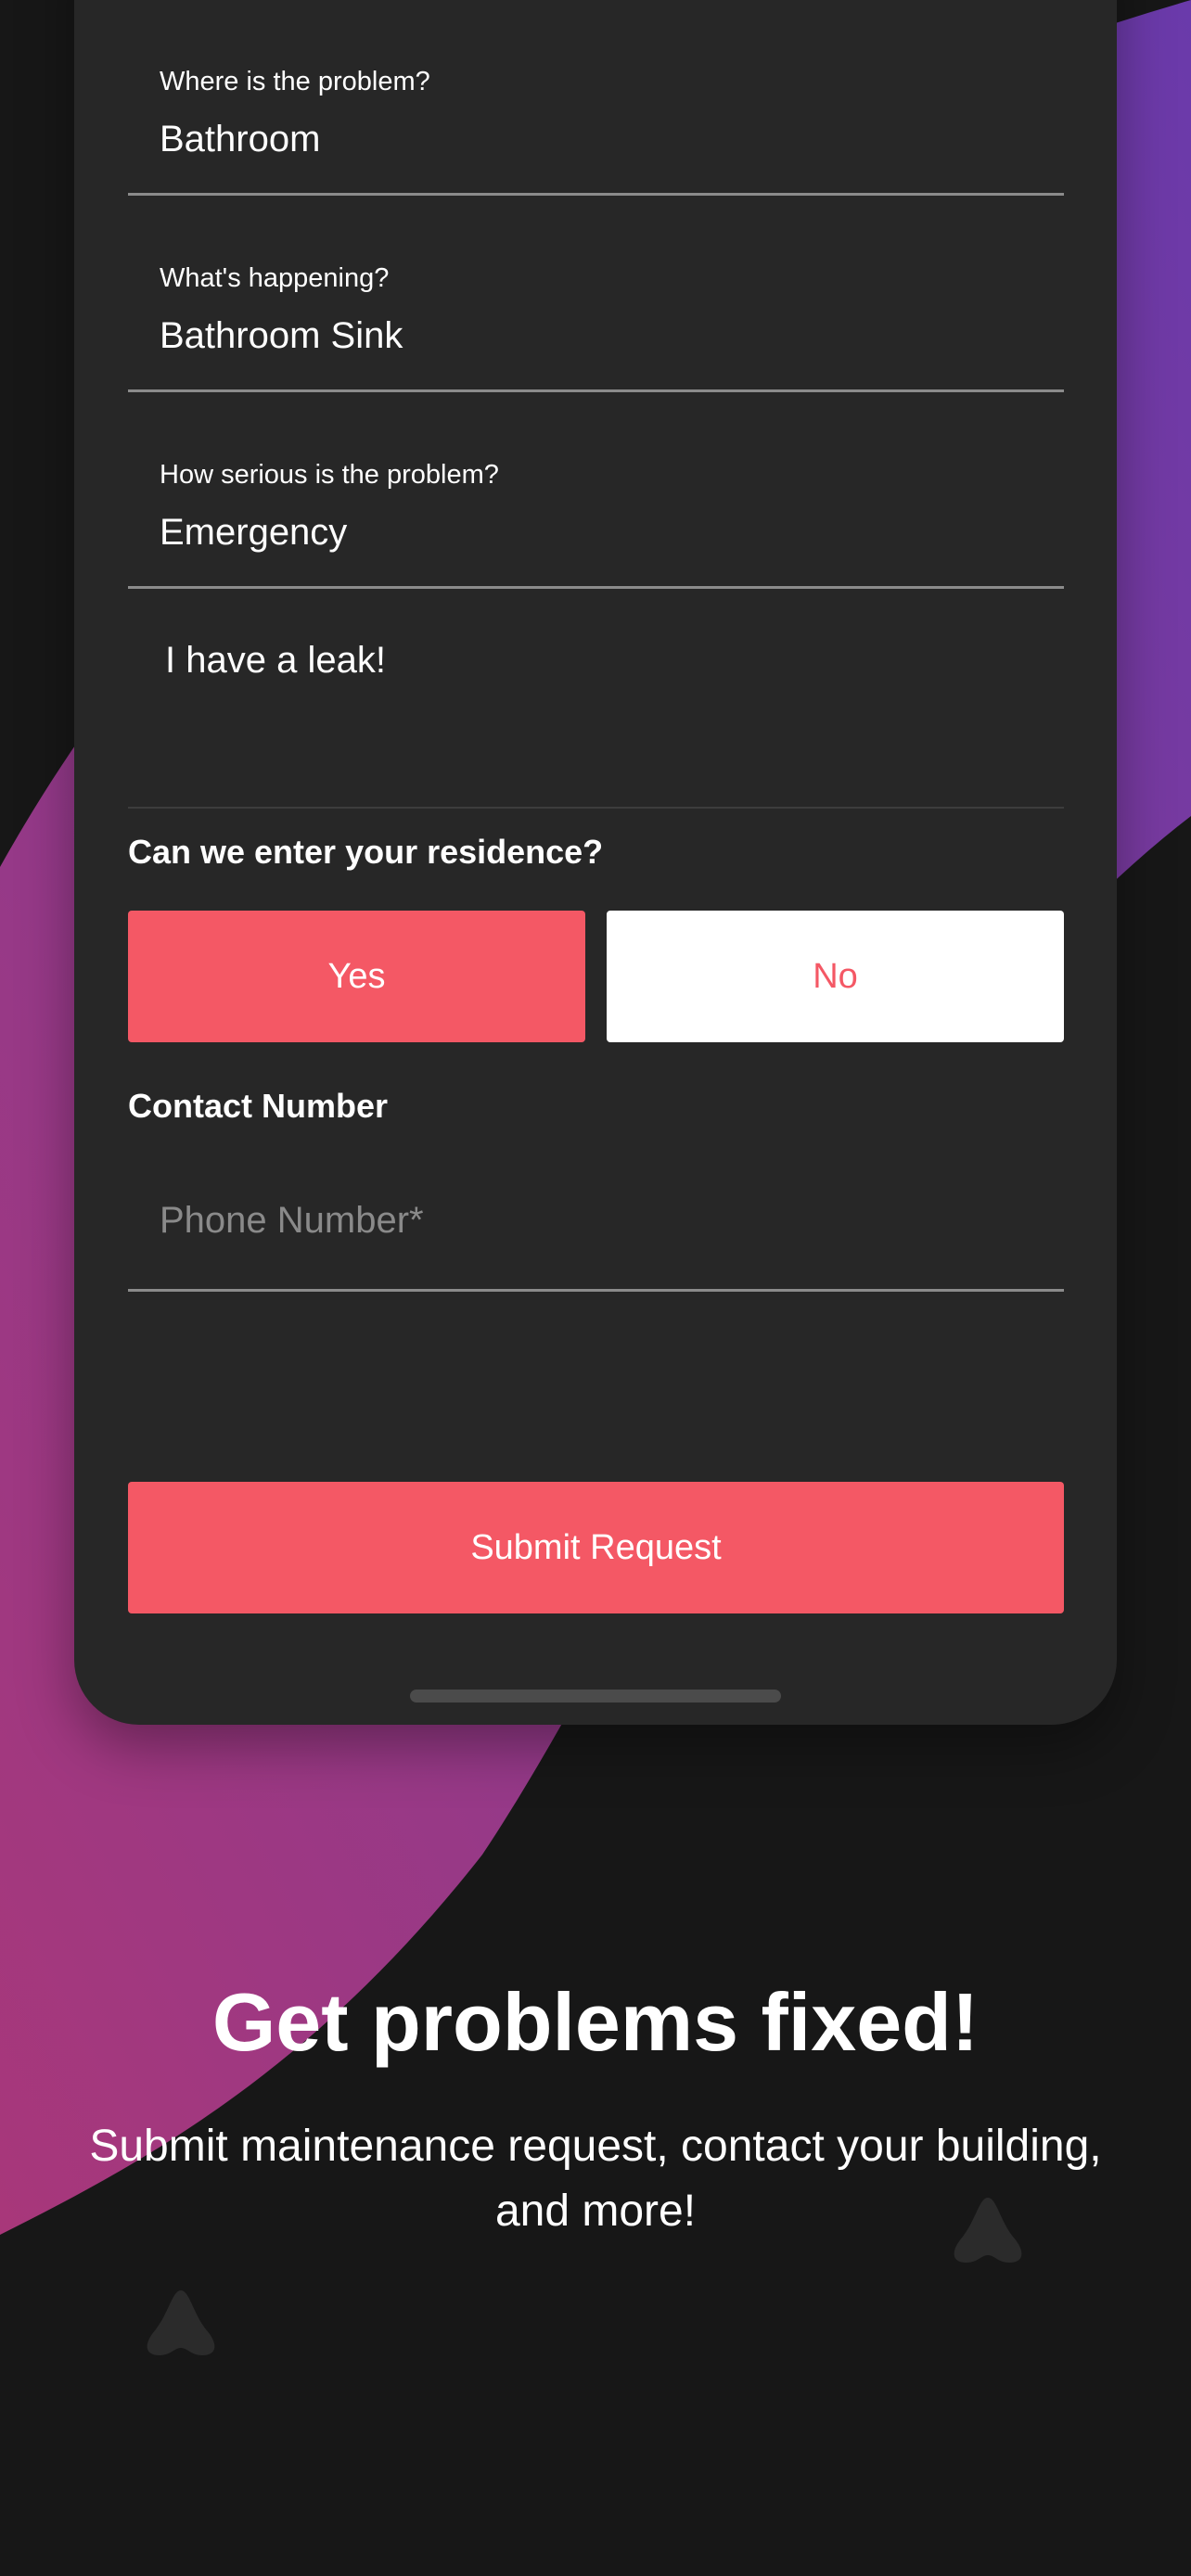 The image size is (1191, 2576). What do you see at coordinates (275, 278) in the screenshot?
I see `issue-label: What's happening?` at bounding box center [275, 278].